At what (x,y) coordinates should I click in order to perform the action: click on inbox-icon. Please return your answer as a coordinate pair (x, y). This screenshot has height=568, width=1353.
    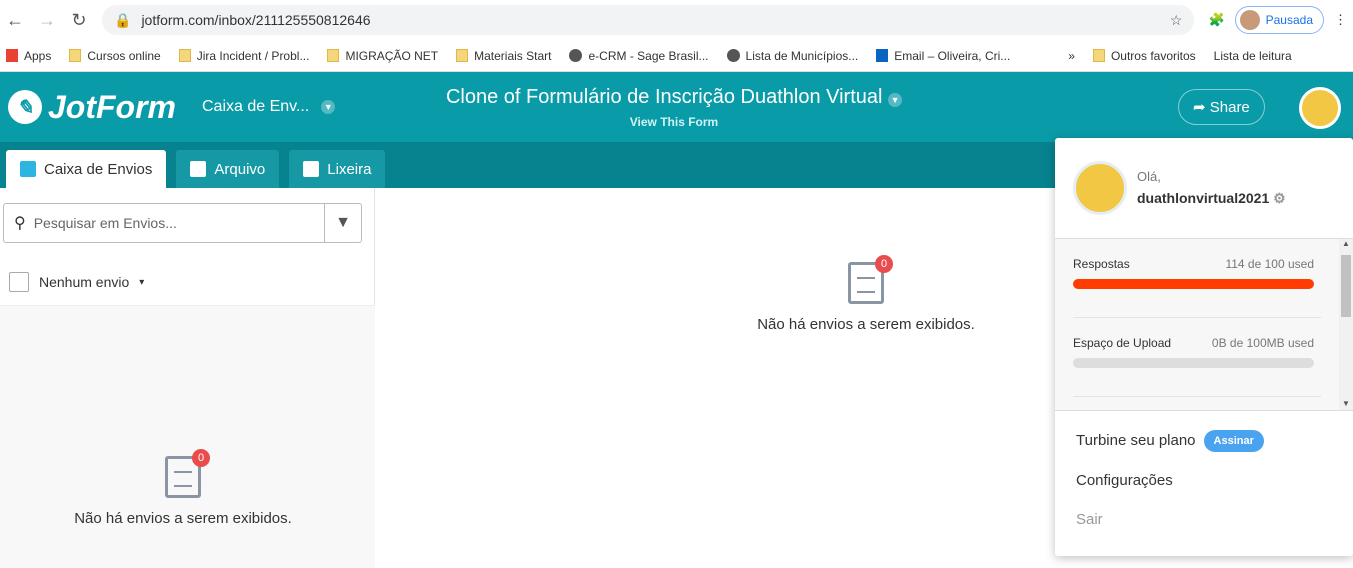
    Looking at the image, I should click on (28, 169).